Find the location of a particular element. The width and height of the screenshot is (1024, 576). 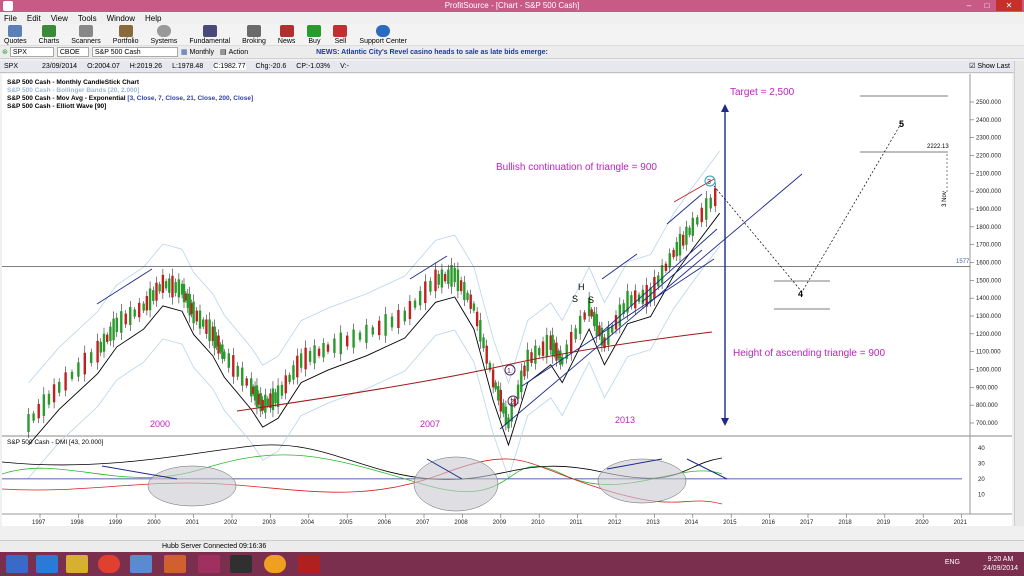

y-tick-label: 1400.000 is located at coordinates (989, 299).